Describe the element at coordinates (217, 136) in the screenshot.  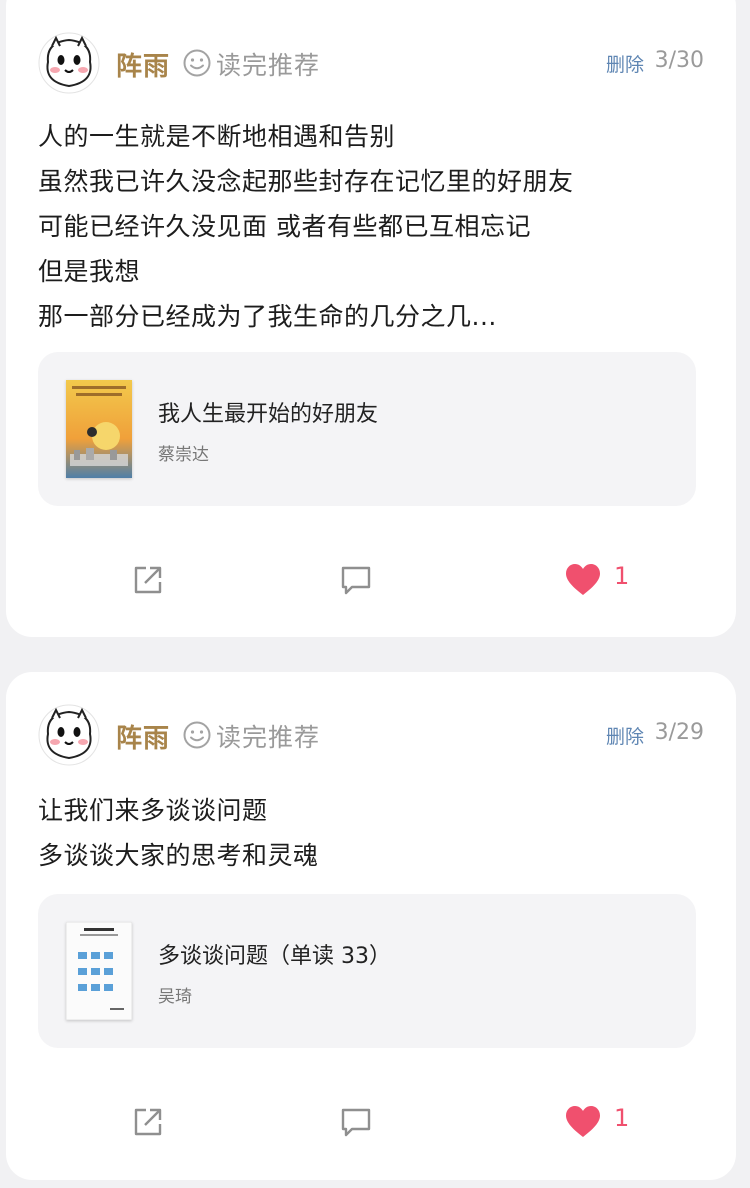
I see `post-text-line: 人的一生就是不断地相遇和告别` at that location.